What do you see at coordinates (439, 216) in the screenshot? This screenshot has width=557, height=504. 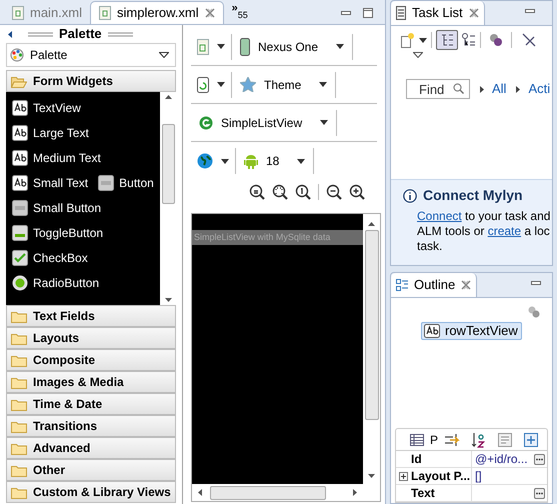 I see `text-link: Connect` at bounding box center [439, 216].